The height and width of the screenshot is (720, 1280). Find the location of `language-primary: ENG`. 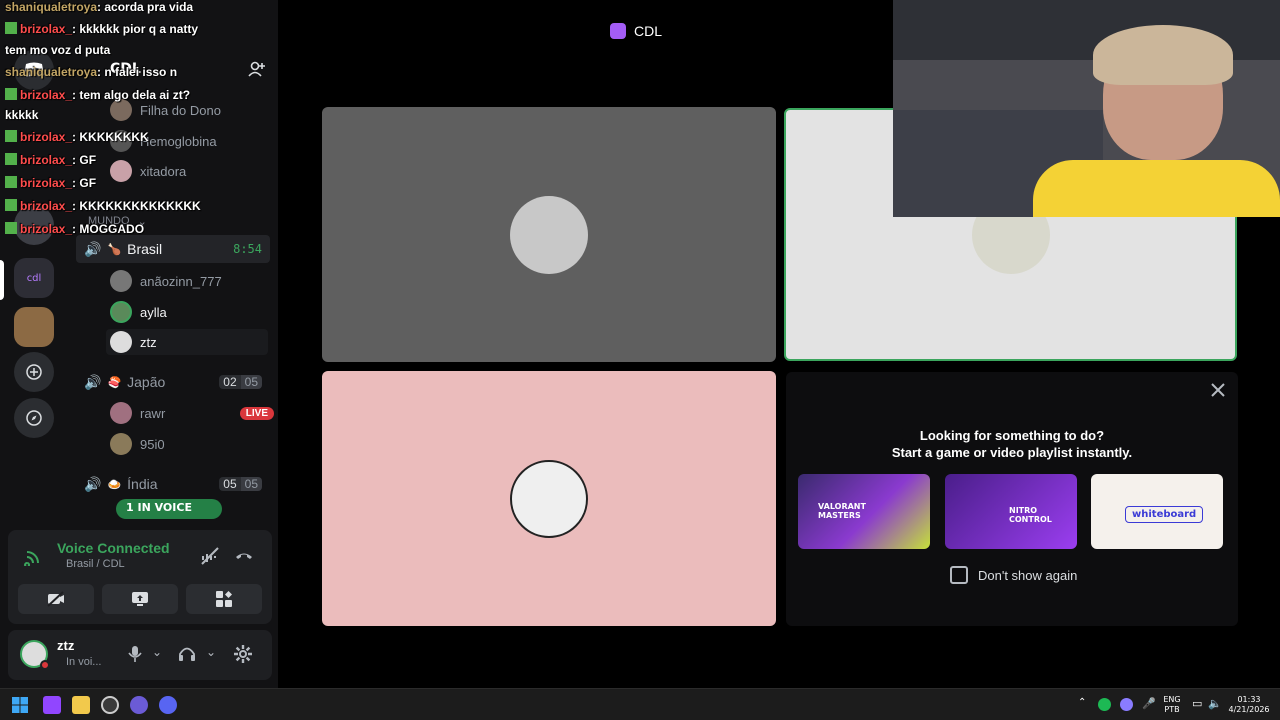

language-primary: ENG is located at coordinates (1172, 699).